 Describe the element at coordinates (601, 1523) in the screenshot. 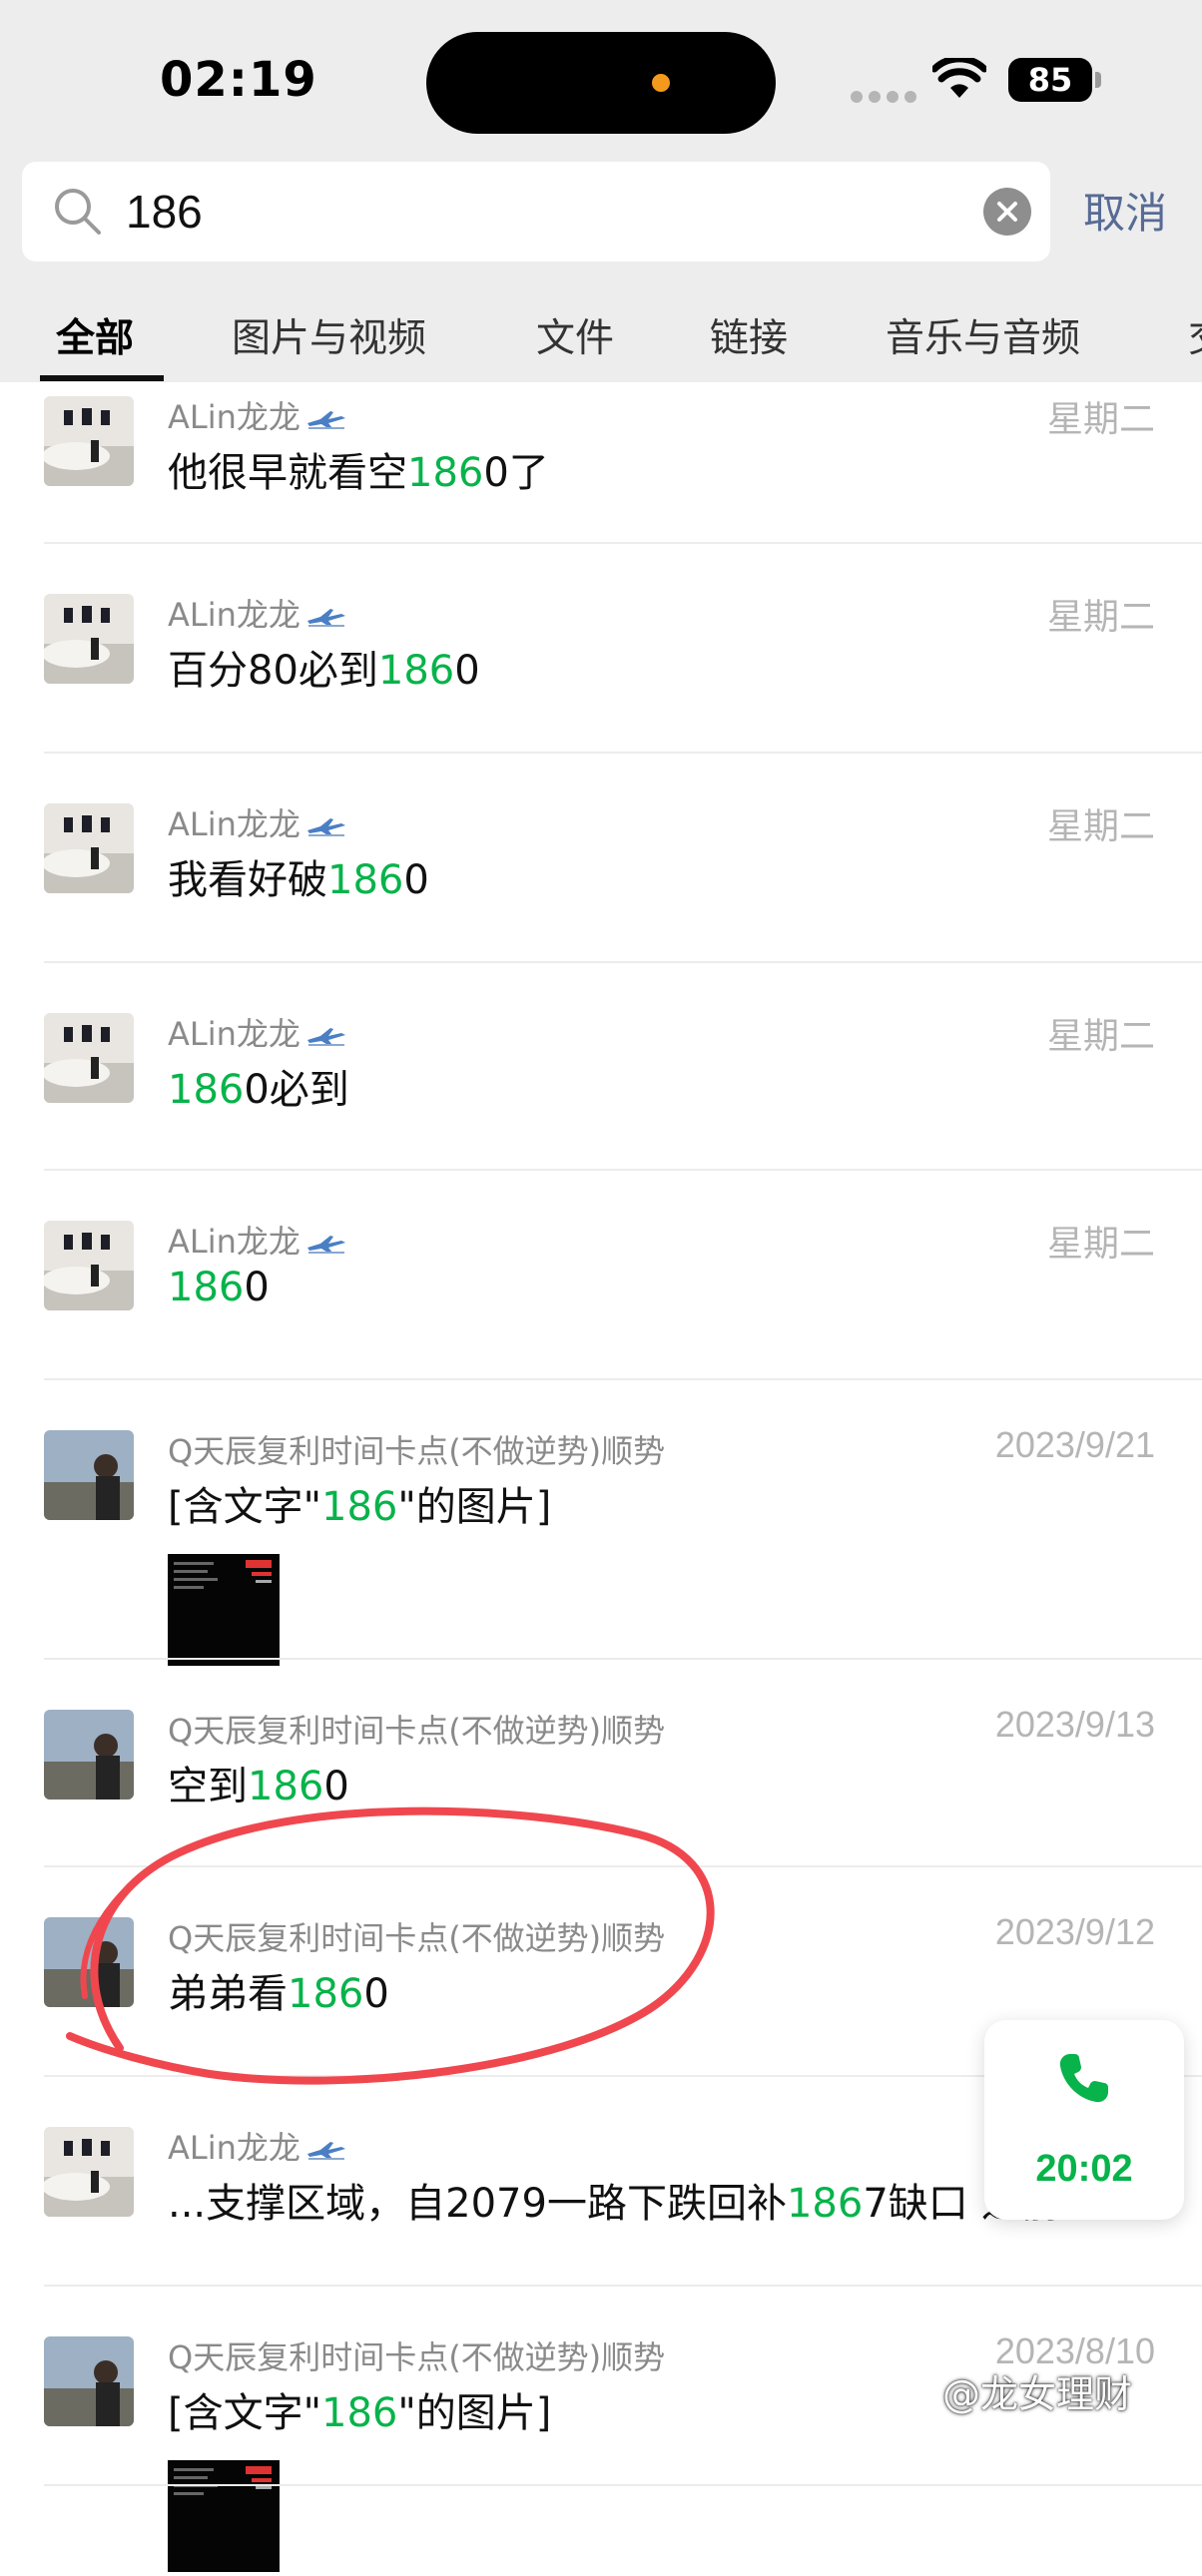

I see `search-result-row: Q天辰复利时间卡点(不做逆势)顺势 2023/9/21 [含文字"186"的图片]` at that location.